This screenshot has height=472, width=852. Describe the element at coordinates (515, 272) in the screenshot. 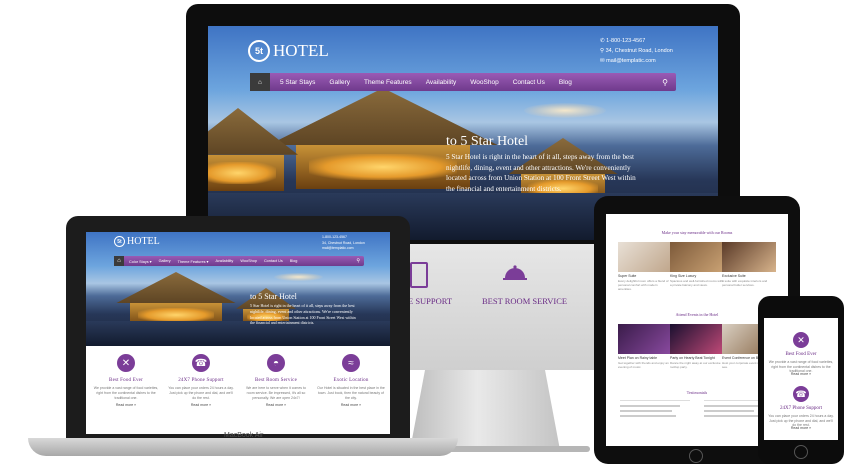

I see `cloche-icon` at that location.